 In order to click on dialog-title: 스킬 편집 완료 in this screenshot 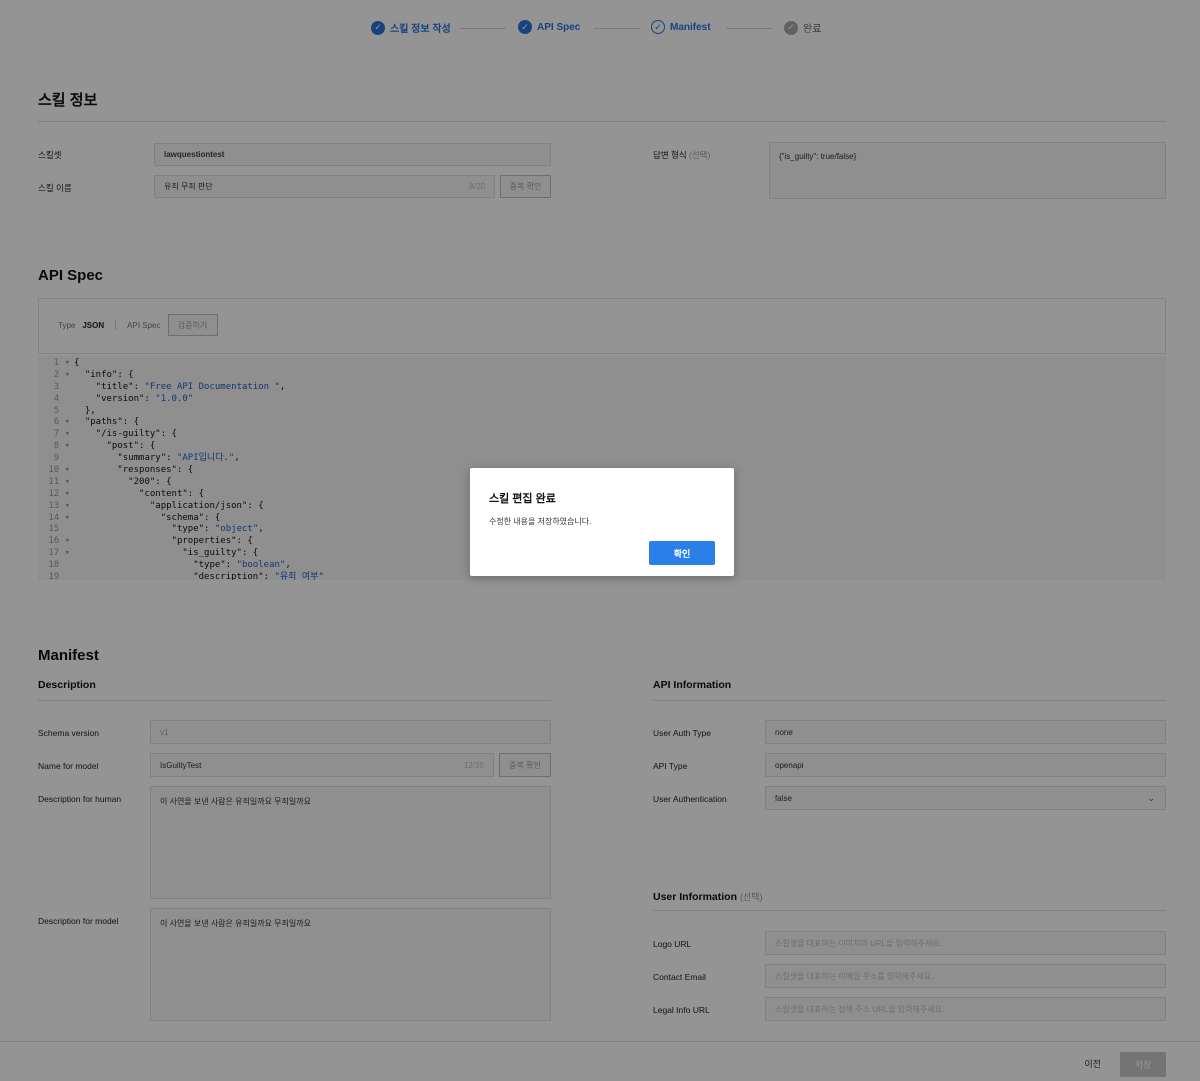, I will do `click(522, 499)`.